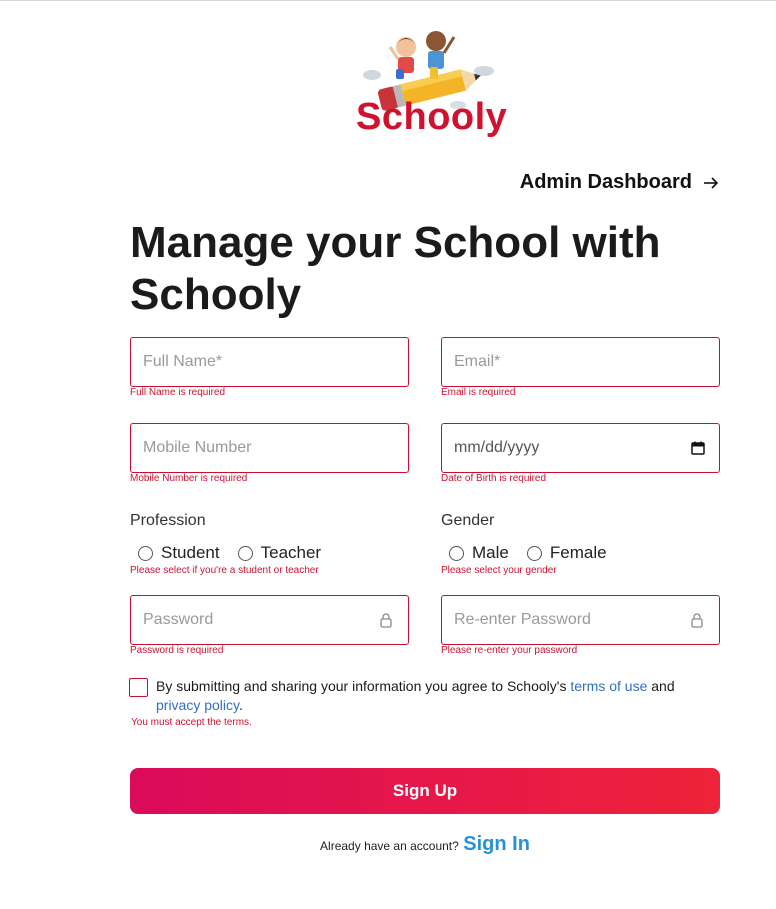 The width and height of the screenshot is (776, 909). What do you see at coordinates (430, 269) in the screenshot?
I see `page-heading: Manage your School with Schooly` at bounding box center [430, 269].